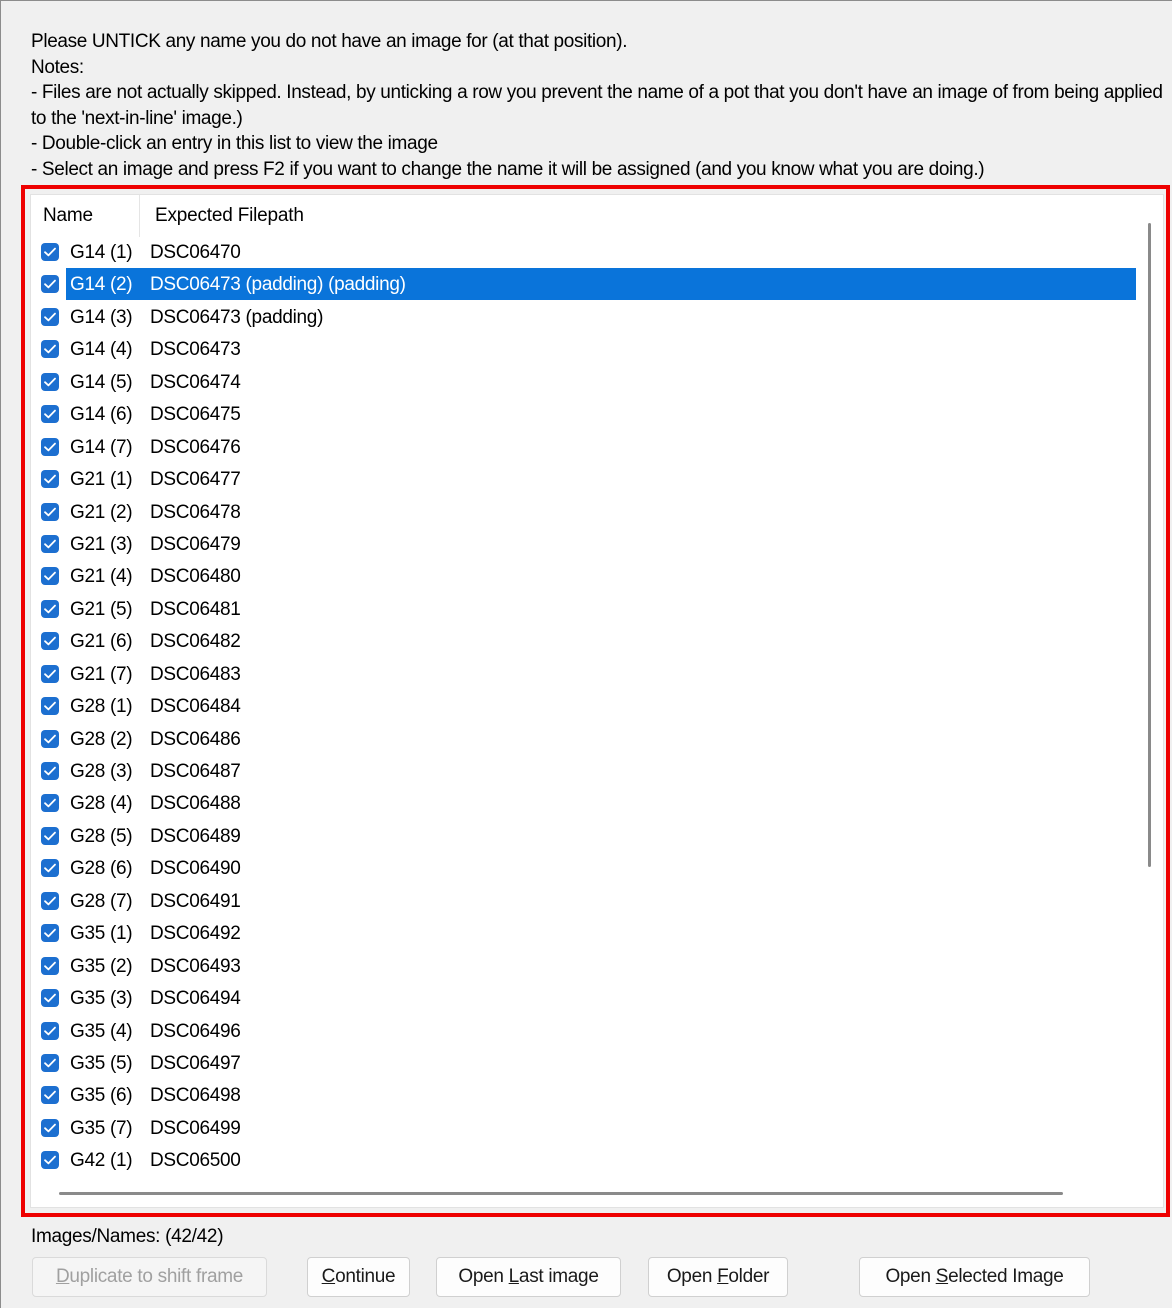 This screenshot has width=1172, height=1308. What do you see at coordinates (584, 901) in the screenshot?
I see `list-row: G28 (7) DSC06491` at bounding box center [584, 901].